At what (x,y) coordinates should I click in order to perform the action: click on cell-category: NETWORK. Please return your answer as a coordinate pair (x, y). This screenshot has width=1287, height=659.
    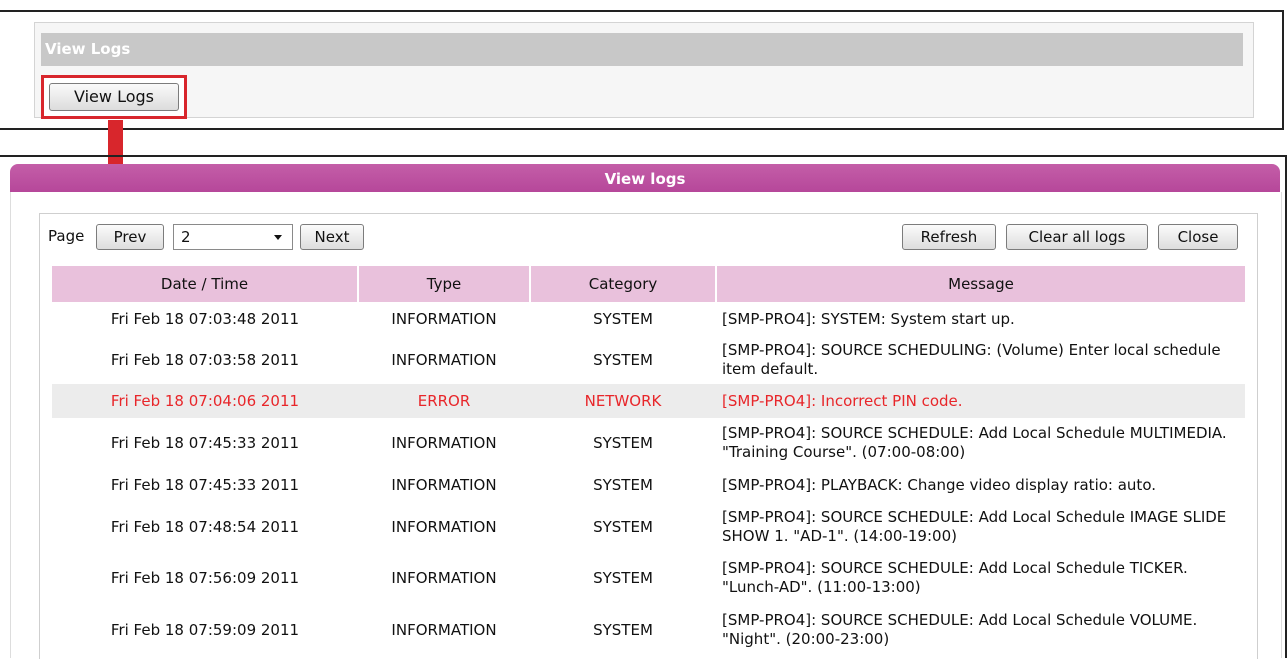
    Looking at the image, I should click on (623, 401).